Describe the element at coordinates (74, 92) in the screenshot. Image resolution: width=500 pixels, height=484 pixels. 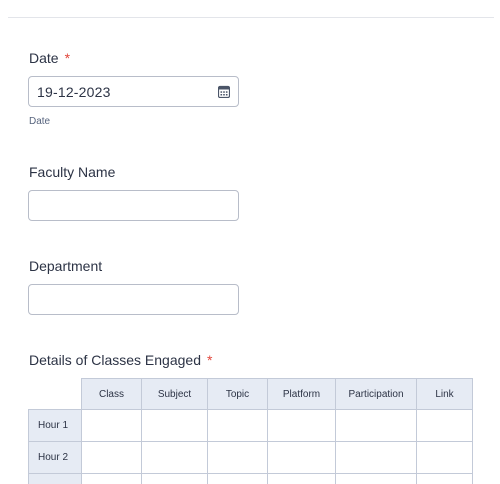
I see `date-value: 19-12-2023` at that location.